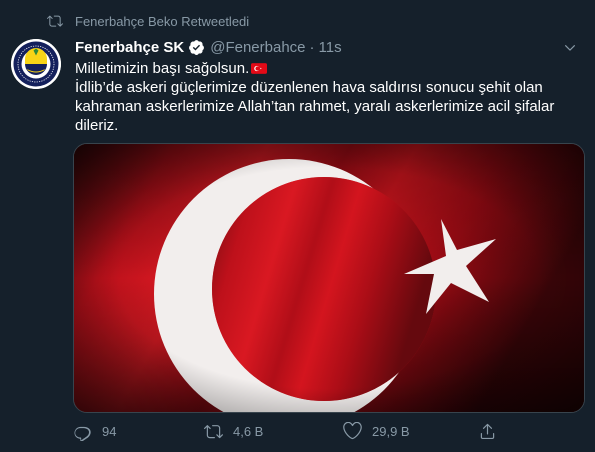 This screenshot has width=595, height=452. What do you see at coordinates (97, 125) in the screenshot?
I see `tweet-text-line-4: dileriz.` at bounding box center [97, 125].